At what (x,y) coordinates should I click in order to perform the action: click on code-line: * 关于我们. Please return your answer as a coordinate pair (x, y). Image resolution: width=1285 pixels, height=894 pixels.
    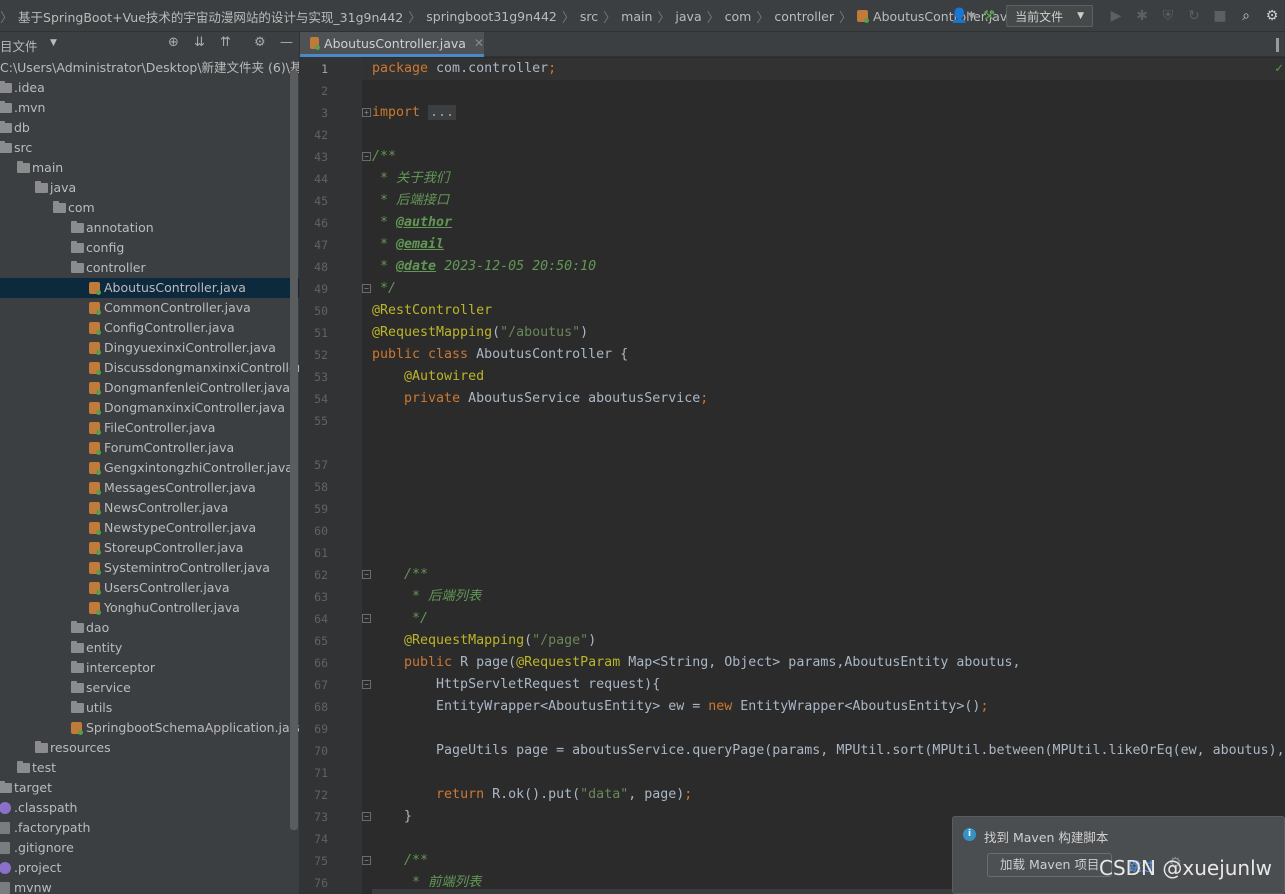
    Looking at the image, I should click on (410, 179).